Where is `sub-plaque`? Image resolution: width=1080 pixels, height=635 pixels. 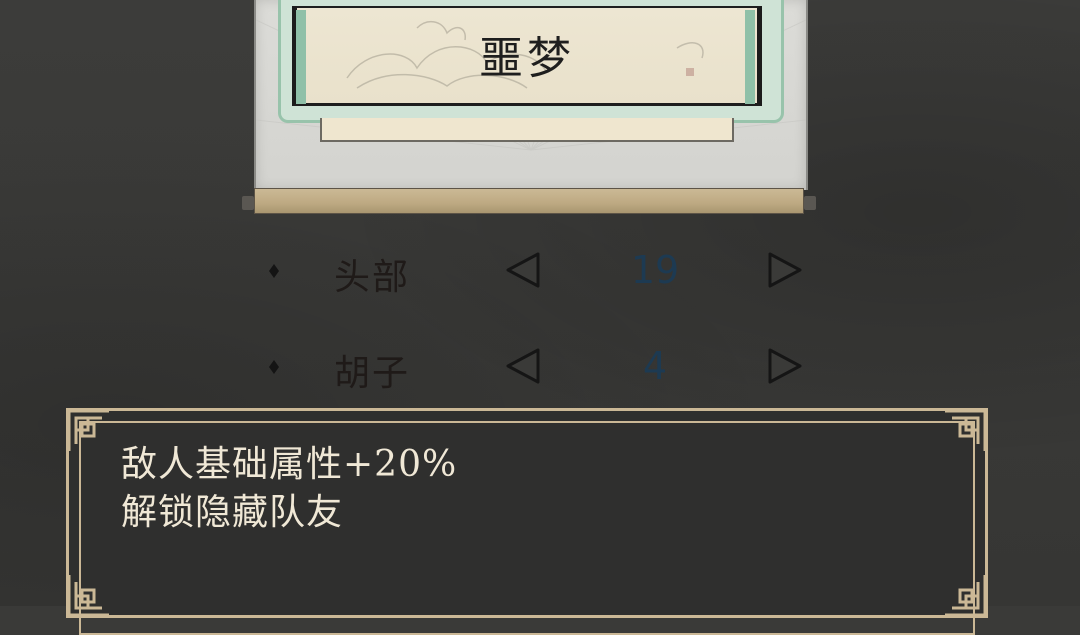 sub-plaque is located at coordinates (527, 130).